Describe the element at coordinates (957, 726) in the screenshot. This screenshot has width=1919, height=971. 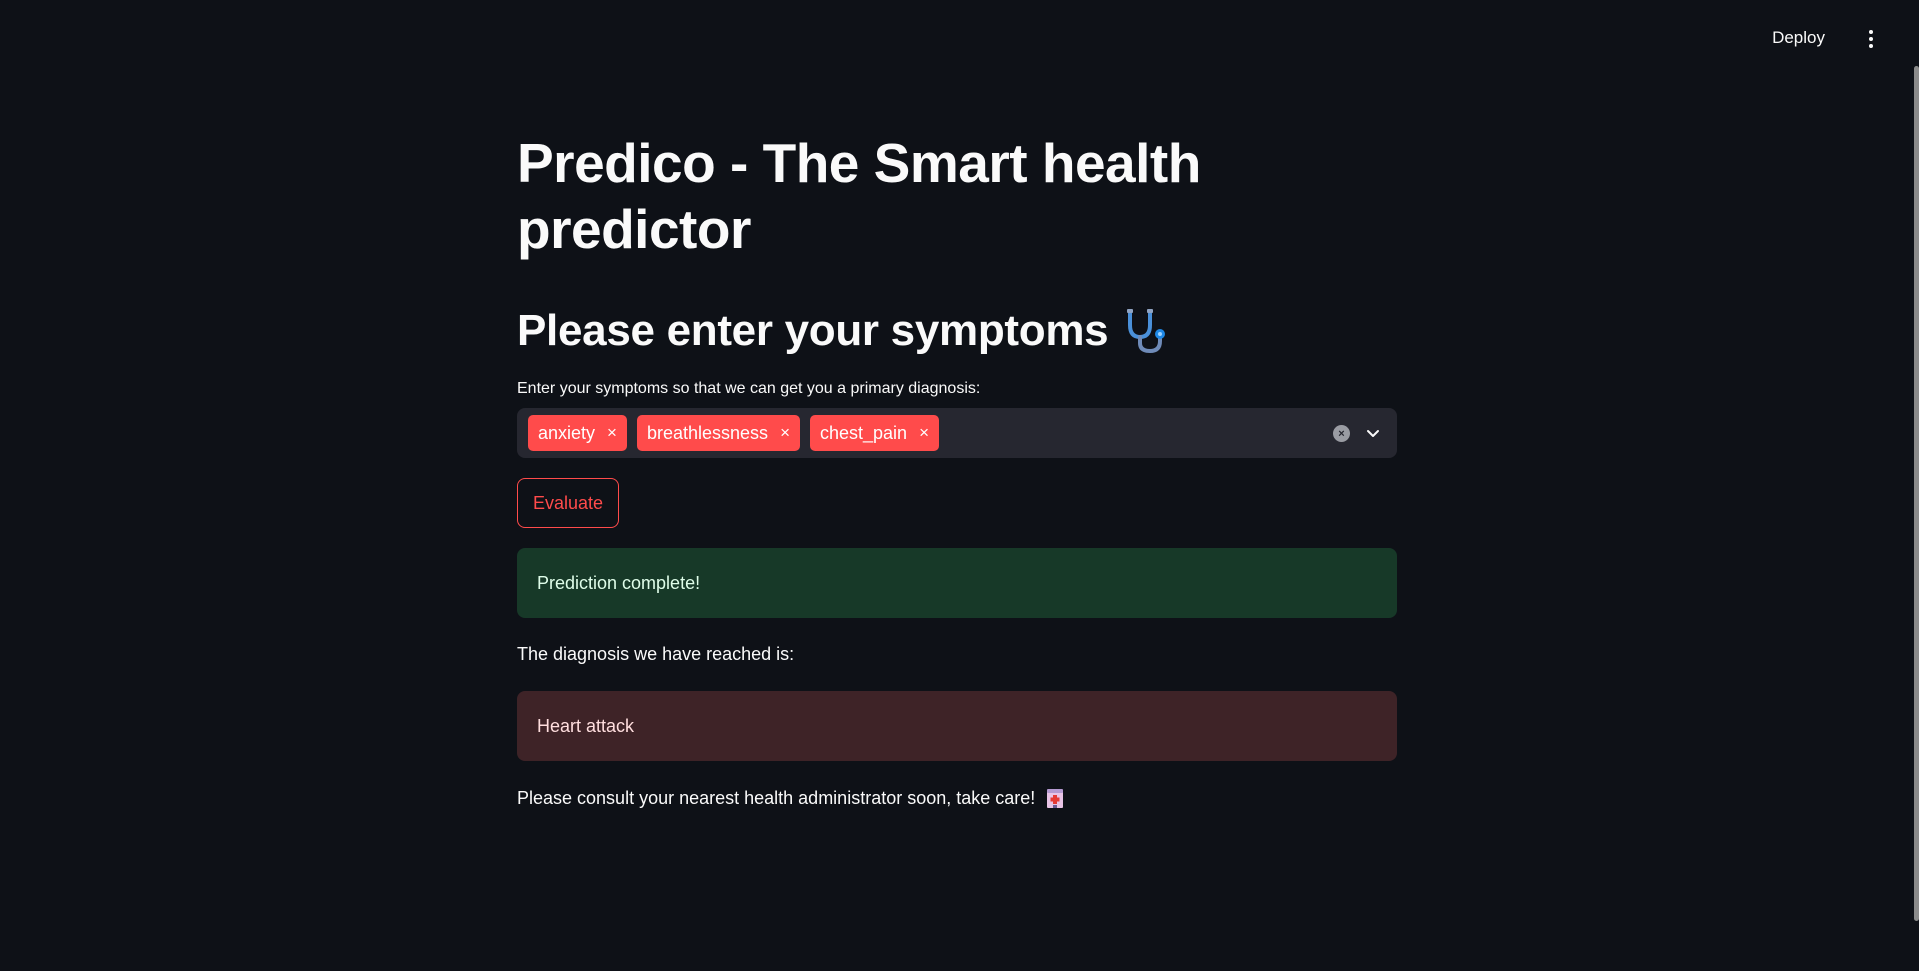
I see `diagnosis-result: Heart attack` at that location.